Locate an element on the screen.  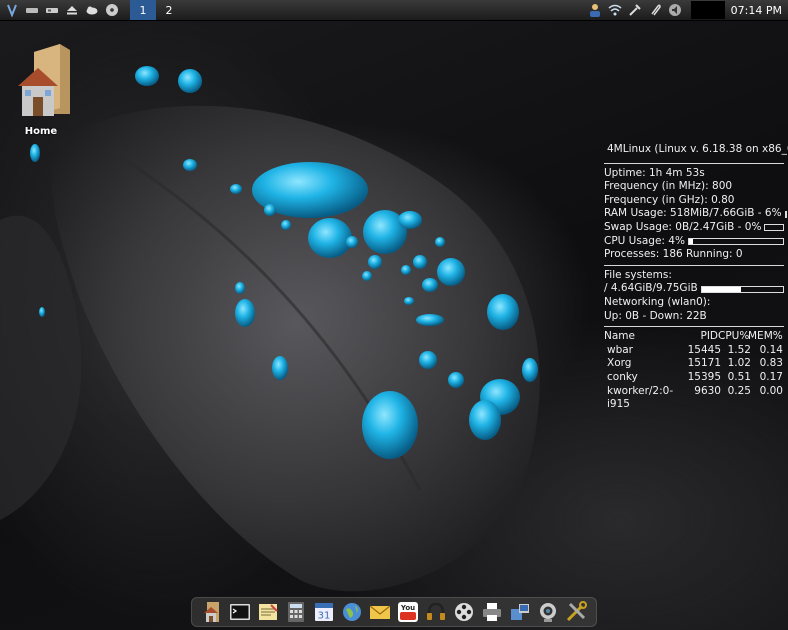
process-pid: 9630 is located at coordinates (707, 390).